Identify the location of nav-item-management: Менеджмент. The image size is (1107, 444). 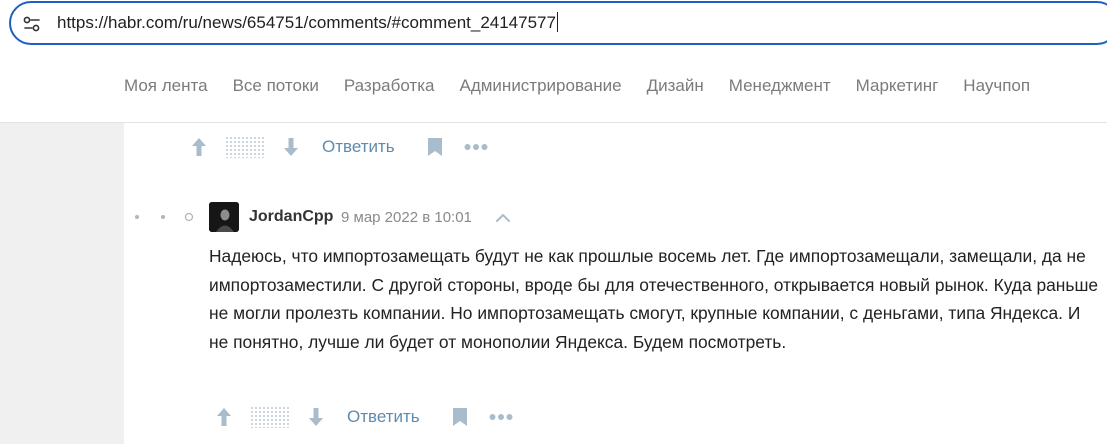
(780, 86).